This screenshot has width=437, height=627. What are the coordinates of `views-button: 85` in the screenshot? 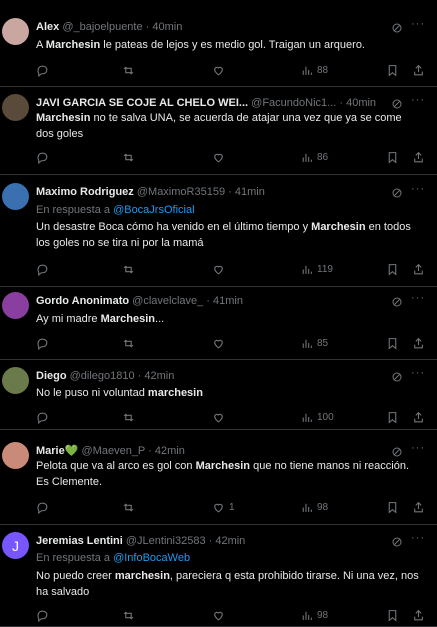 It's located at (314, 343).